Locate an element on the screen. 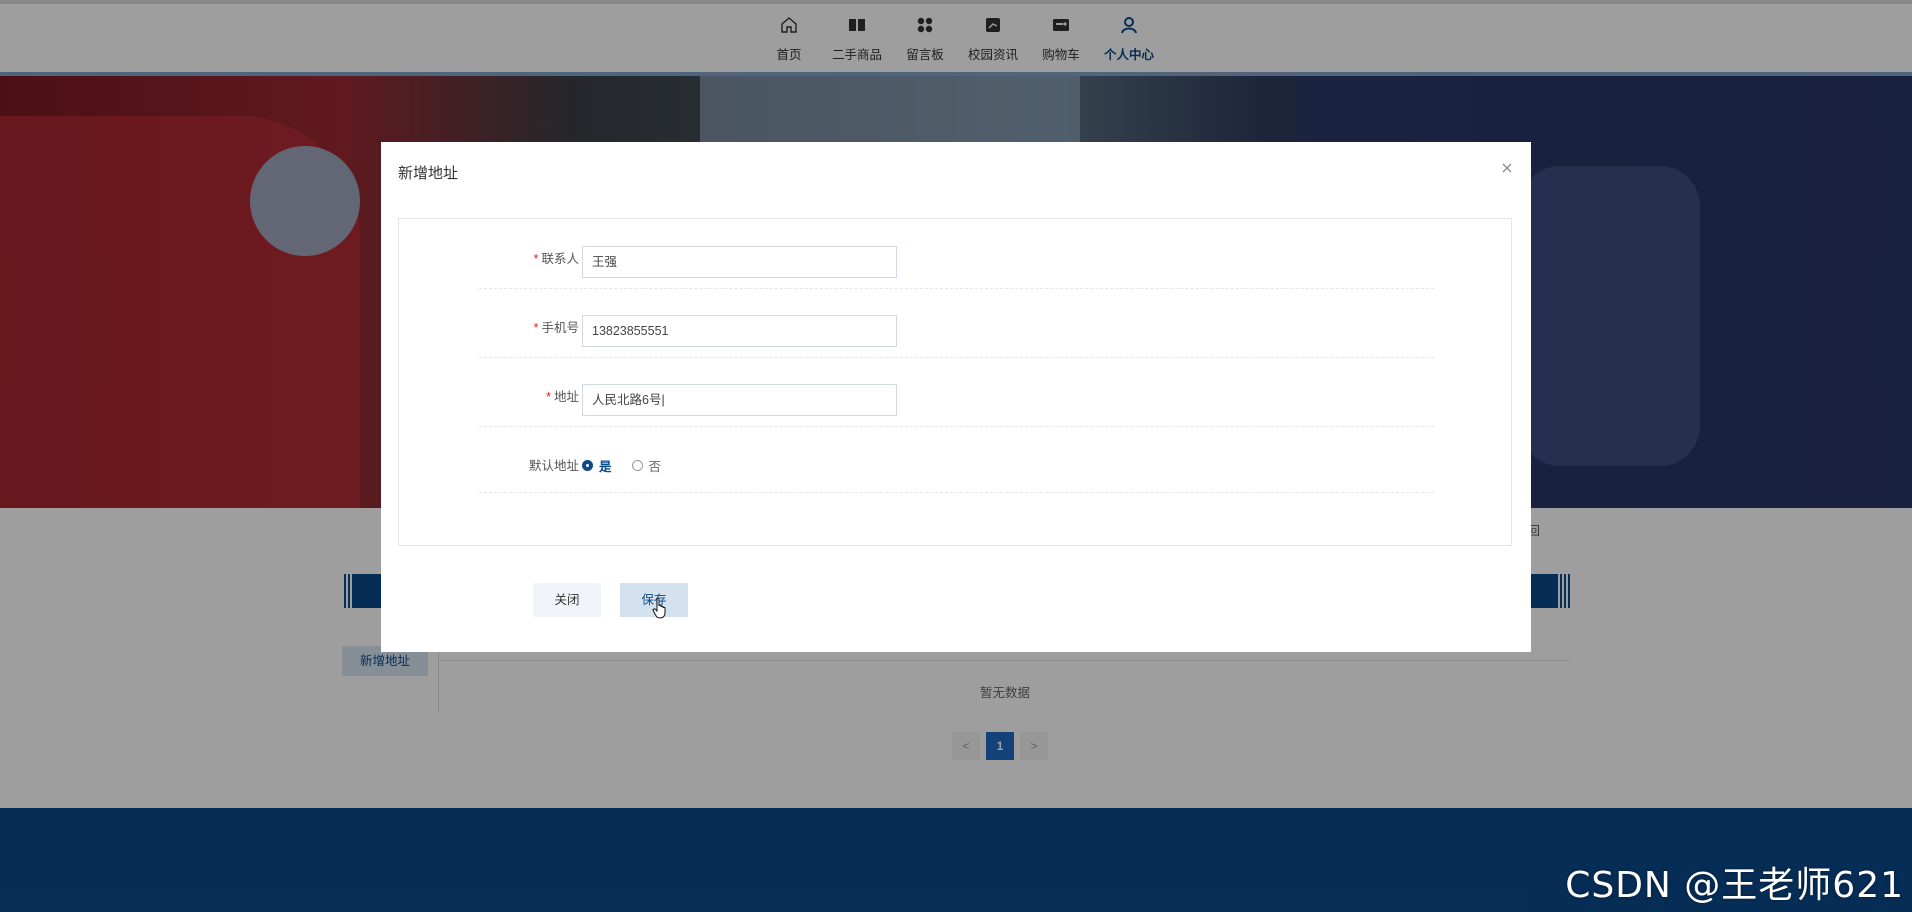 This screenshot has width=1912, height=912. phone-input: 13823855551 is located at coordinates (739, 331).